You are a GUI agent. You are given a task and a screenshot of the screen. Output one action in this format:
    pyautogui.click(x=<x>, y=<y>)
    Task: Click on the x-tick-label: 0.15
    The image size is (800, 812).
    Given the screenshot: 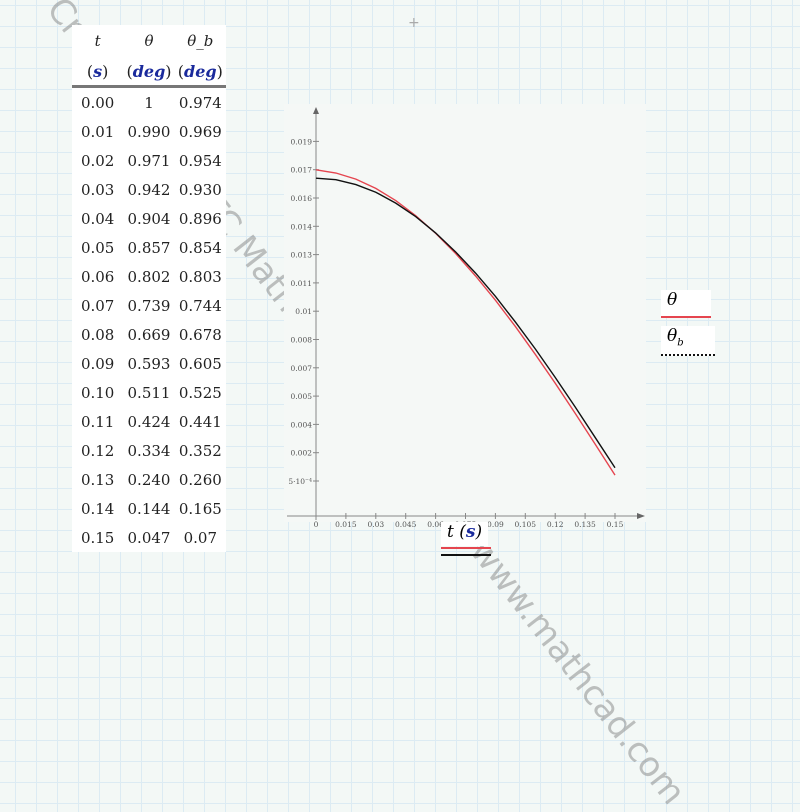 What is the action you would take?
    pyautogui.click(x=615, y=524)
    